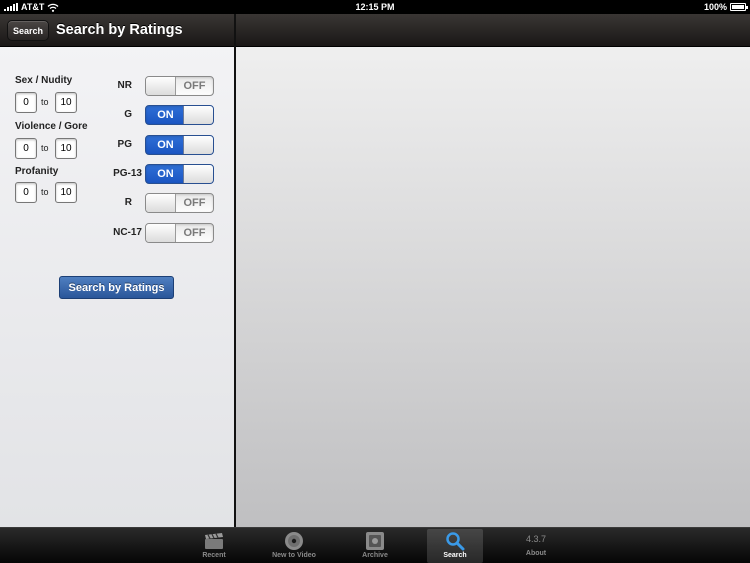 The width and height of the screenshot is (750, 563). Describe the element at coordinates (715, 7) in the screenshot. I see `battery-percent: 100%` at that location.